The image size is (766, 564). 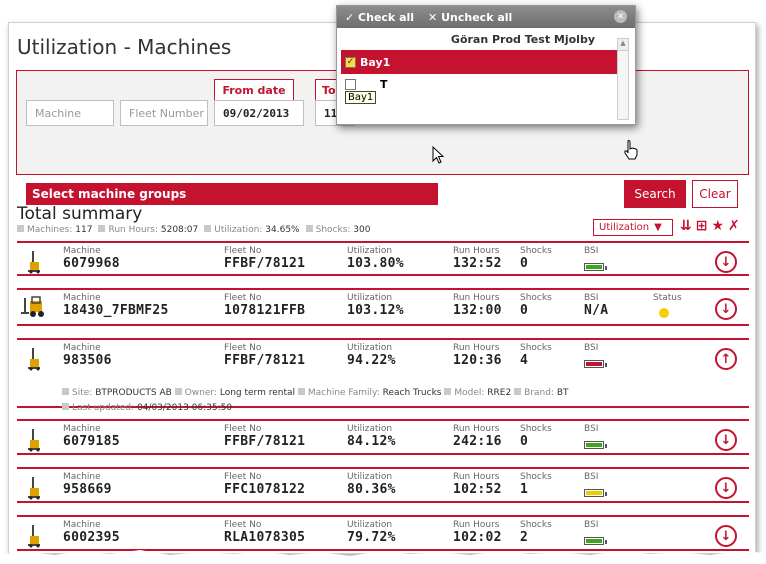 What do you see at coordinates (352, 17) in the screenshot?
I see `check-icon: ✓` at bounding box center [352, 17].